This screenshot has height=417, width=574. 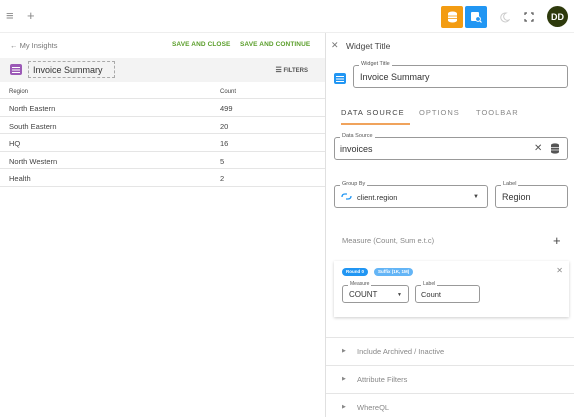 What do you see at coordinates (401, 351) in the screenshot?
I see `section-label: Include Archived / Inactive` at bounding box center [401, 351].